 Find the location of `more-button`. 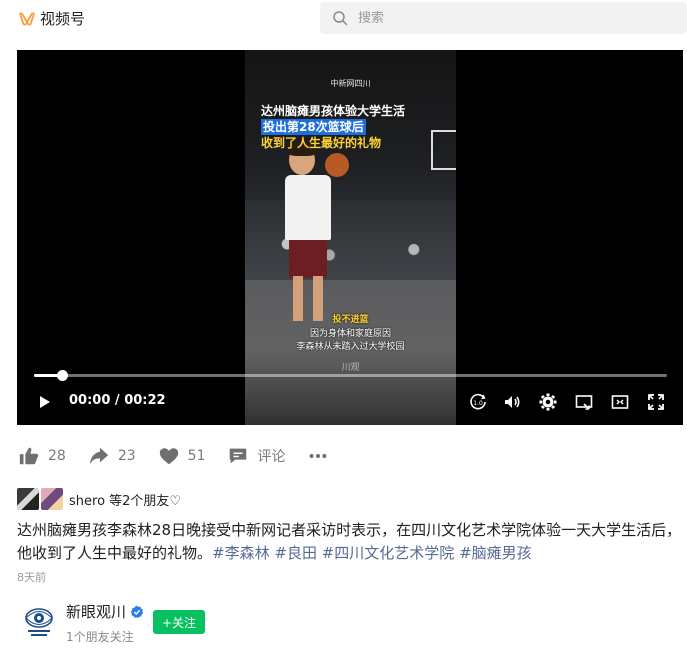

more-button is located at coordinates (318, 456).